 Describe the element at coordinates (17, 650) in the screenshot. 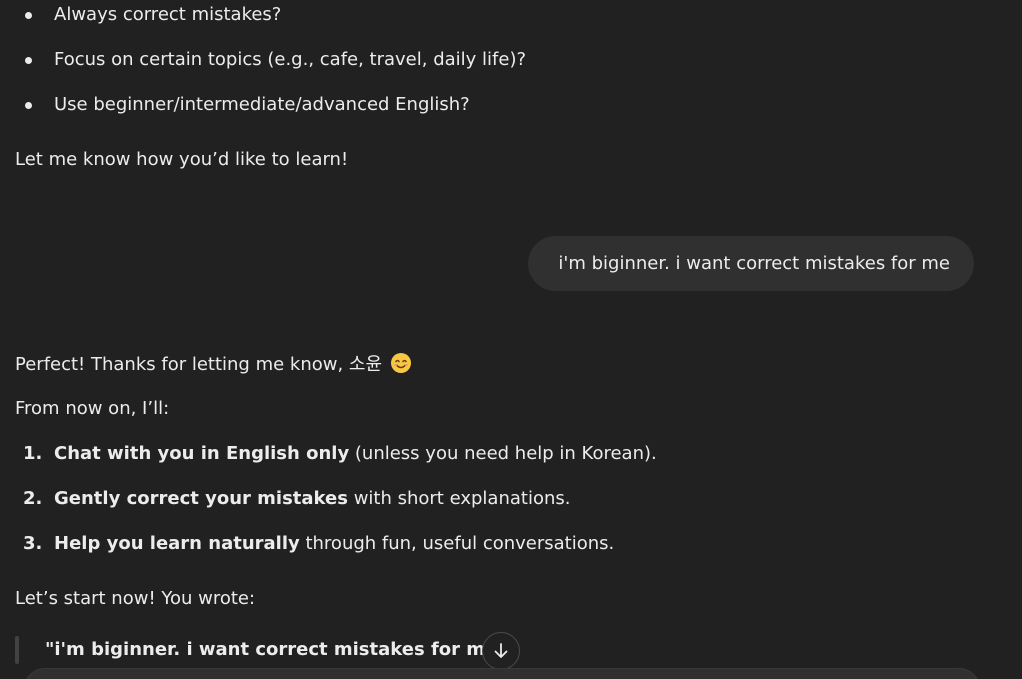

I see `blockquote-bar` at that location.